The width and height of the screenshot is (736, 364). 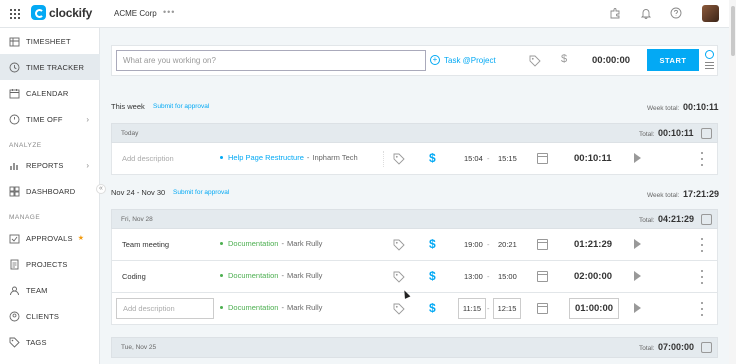 What do you see at coordinates (289, 157) in the screenshot?
I see `entry-project: Help Page Restructure - Inpharm Tech` at bounding box center [289, 157].